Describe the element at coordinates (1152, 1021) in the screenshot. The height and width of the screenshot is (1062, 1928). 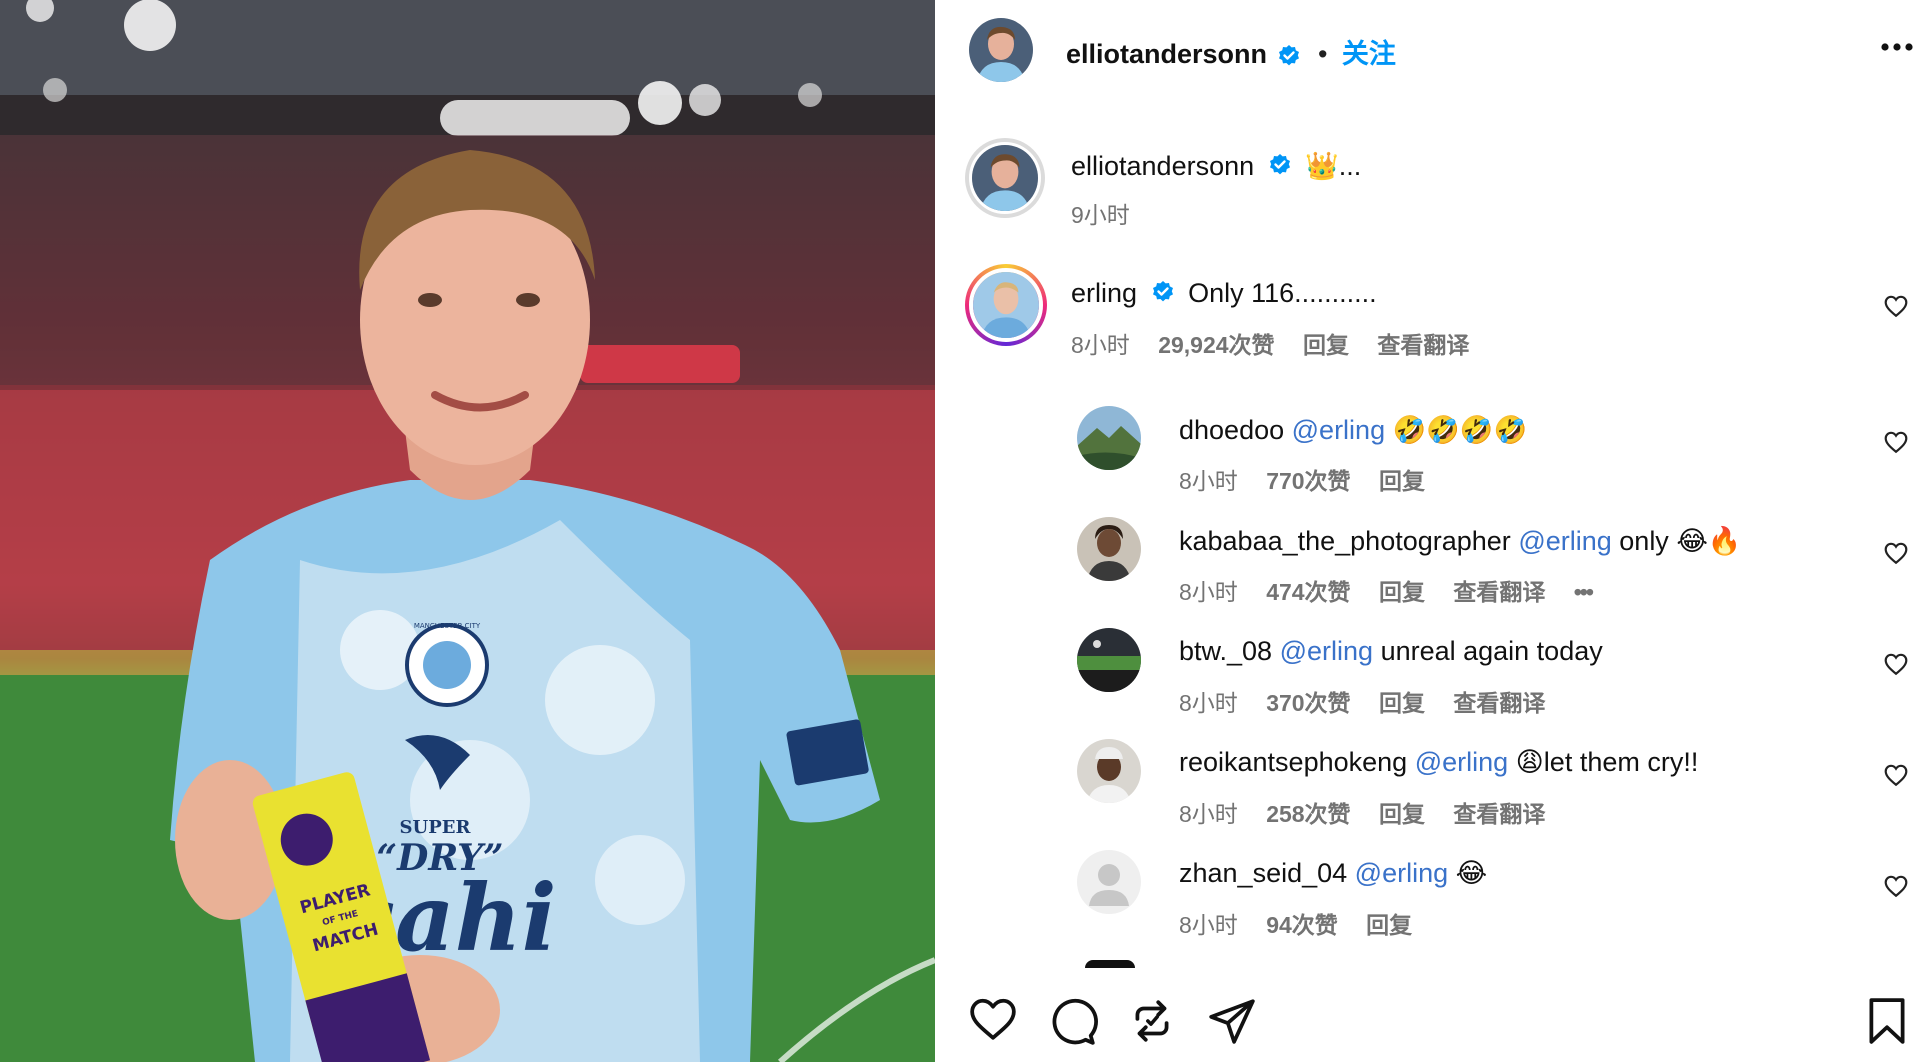
I see `repost-icon` at that location.